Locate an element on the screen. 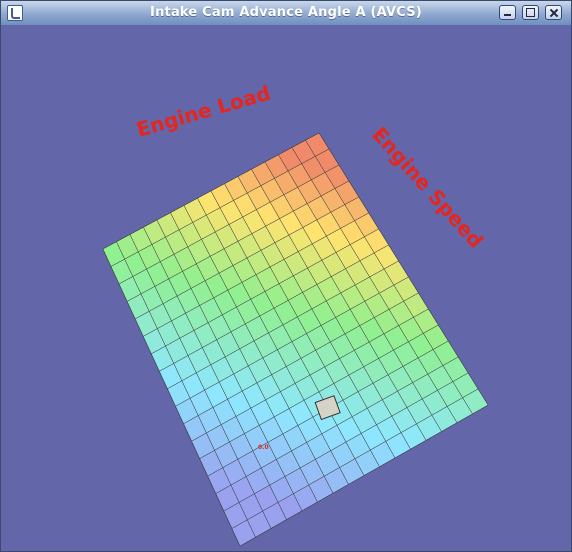  window-title: Intake Cam Advance Angle A (AVCS) is located at coordinates (286, 12).